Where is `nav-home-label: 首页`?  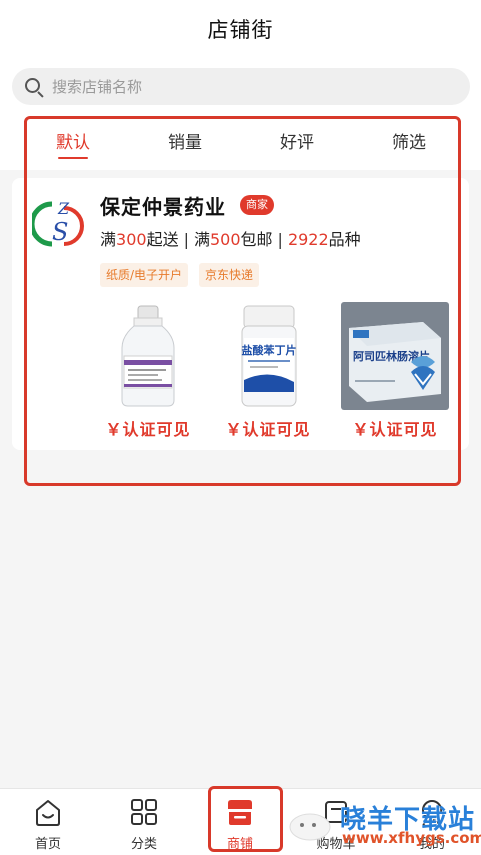 nav-home-label: 首页 is located at coordinates (47, 844).